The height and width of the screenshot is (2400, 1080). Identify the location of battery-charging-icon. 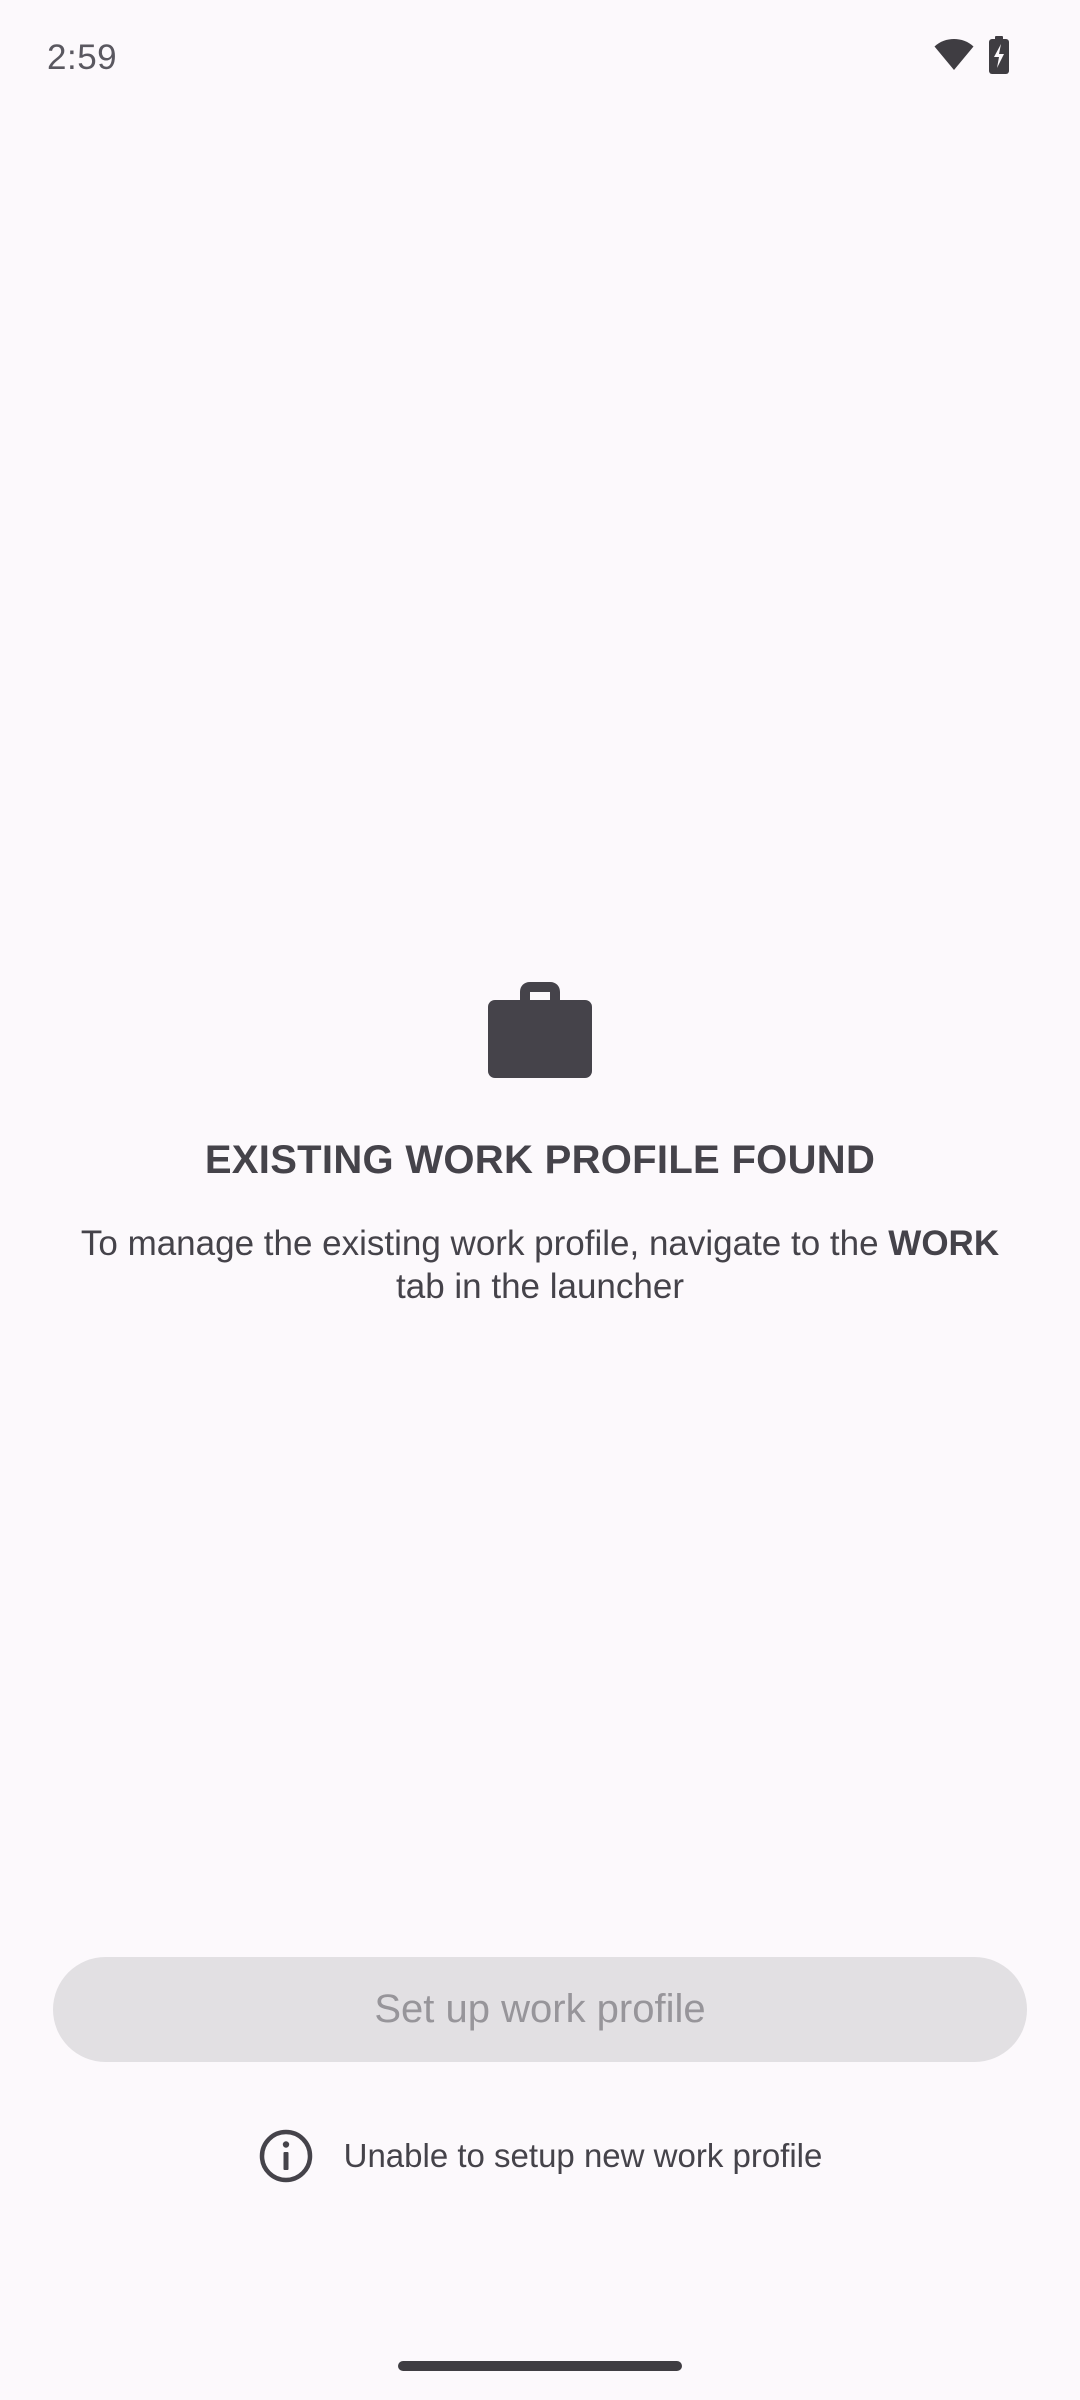
(999, 55).